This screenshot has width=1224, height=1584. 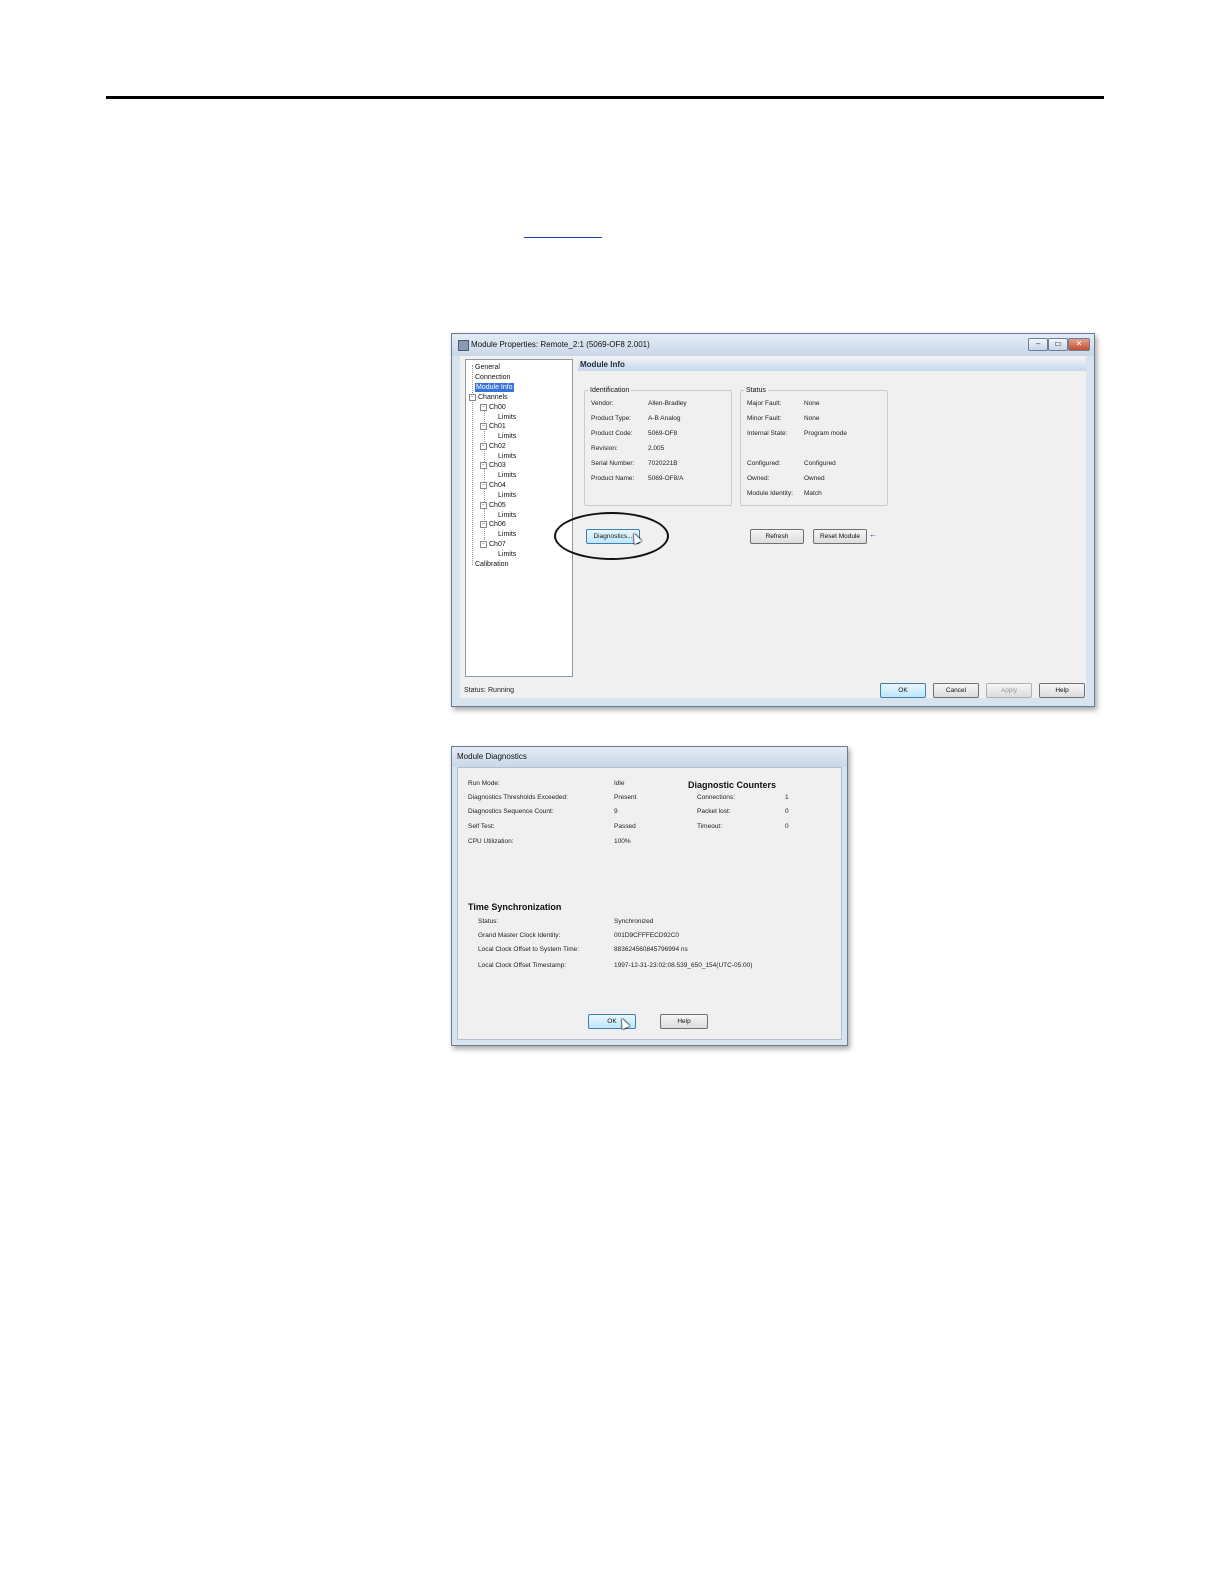 What do you see at coordinates (767, 433) in the screenshot?
I see `internal-state-label: Internal State:` at bounding box center [767, 433].